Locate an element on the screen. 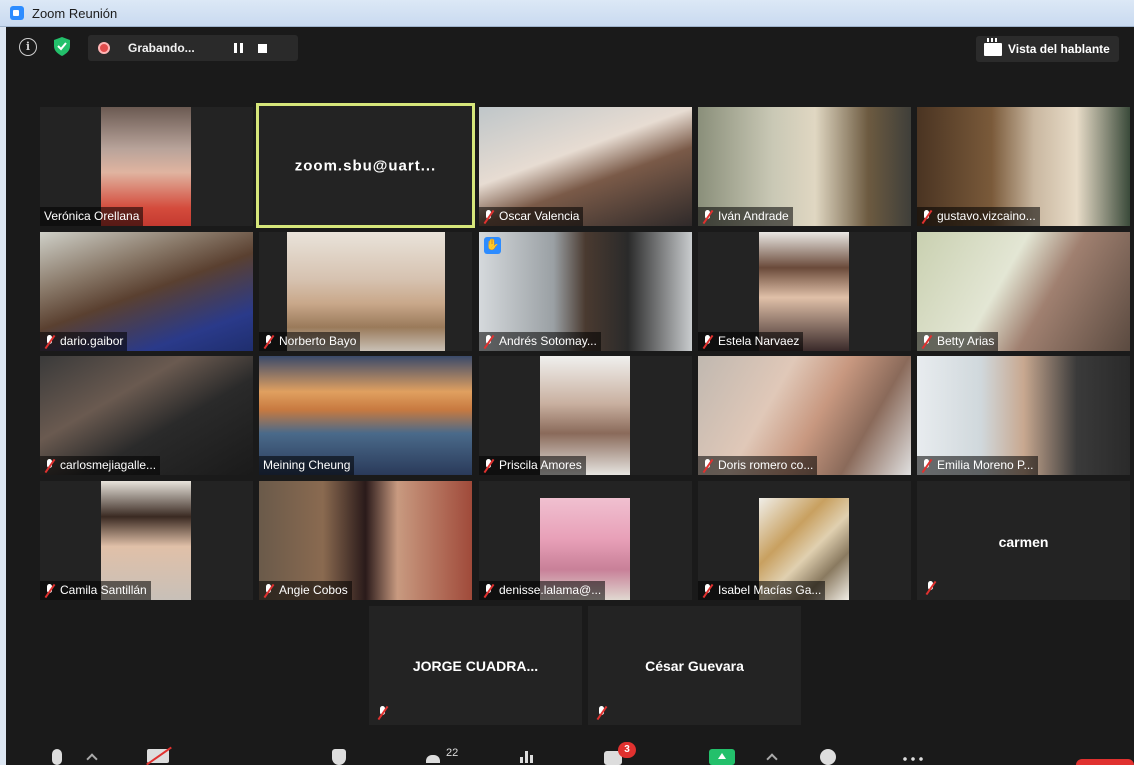 The height and width of the screenshot is (765, 1134). participant-name: Priscila Amores is located at coordinates (540, 465).